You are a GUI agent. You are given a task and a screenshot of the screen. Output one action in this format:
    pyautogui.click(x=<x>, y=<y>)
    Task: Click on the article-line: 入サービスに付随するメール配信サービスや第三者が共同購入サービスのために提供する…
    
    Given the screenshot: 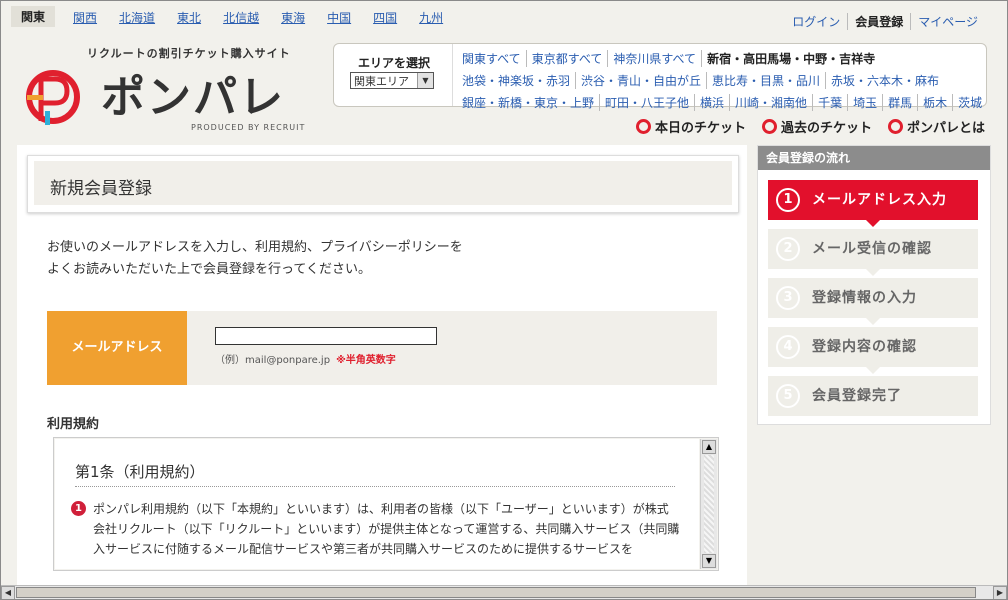 What is the action you would take?
    pyautogui.click(x=363, y=549)
    